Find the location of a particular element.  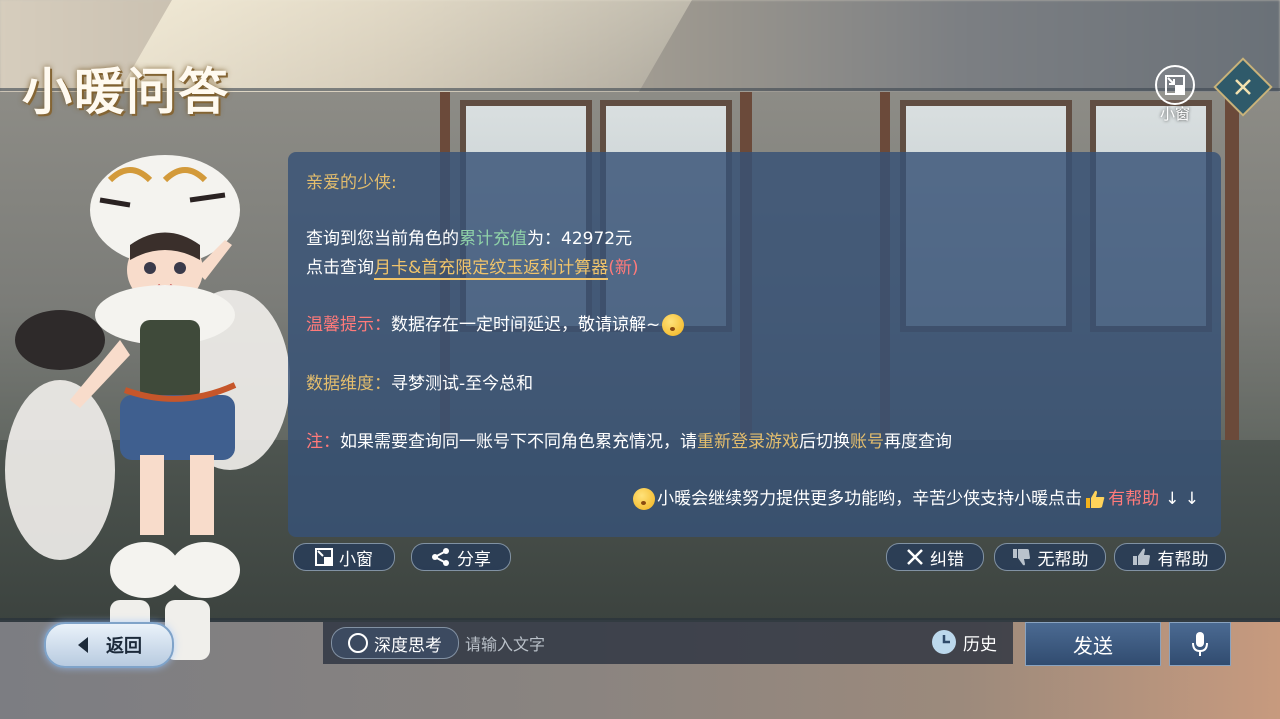

mini-window-label: 小窗 is located at coordinates (356, 559).